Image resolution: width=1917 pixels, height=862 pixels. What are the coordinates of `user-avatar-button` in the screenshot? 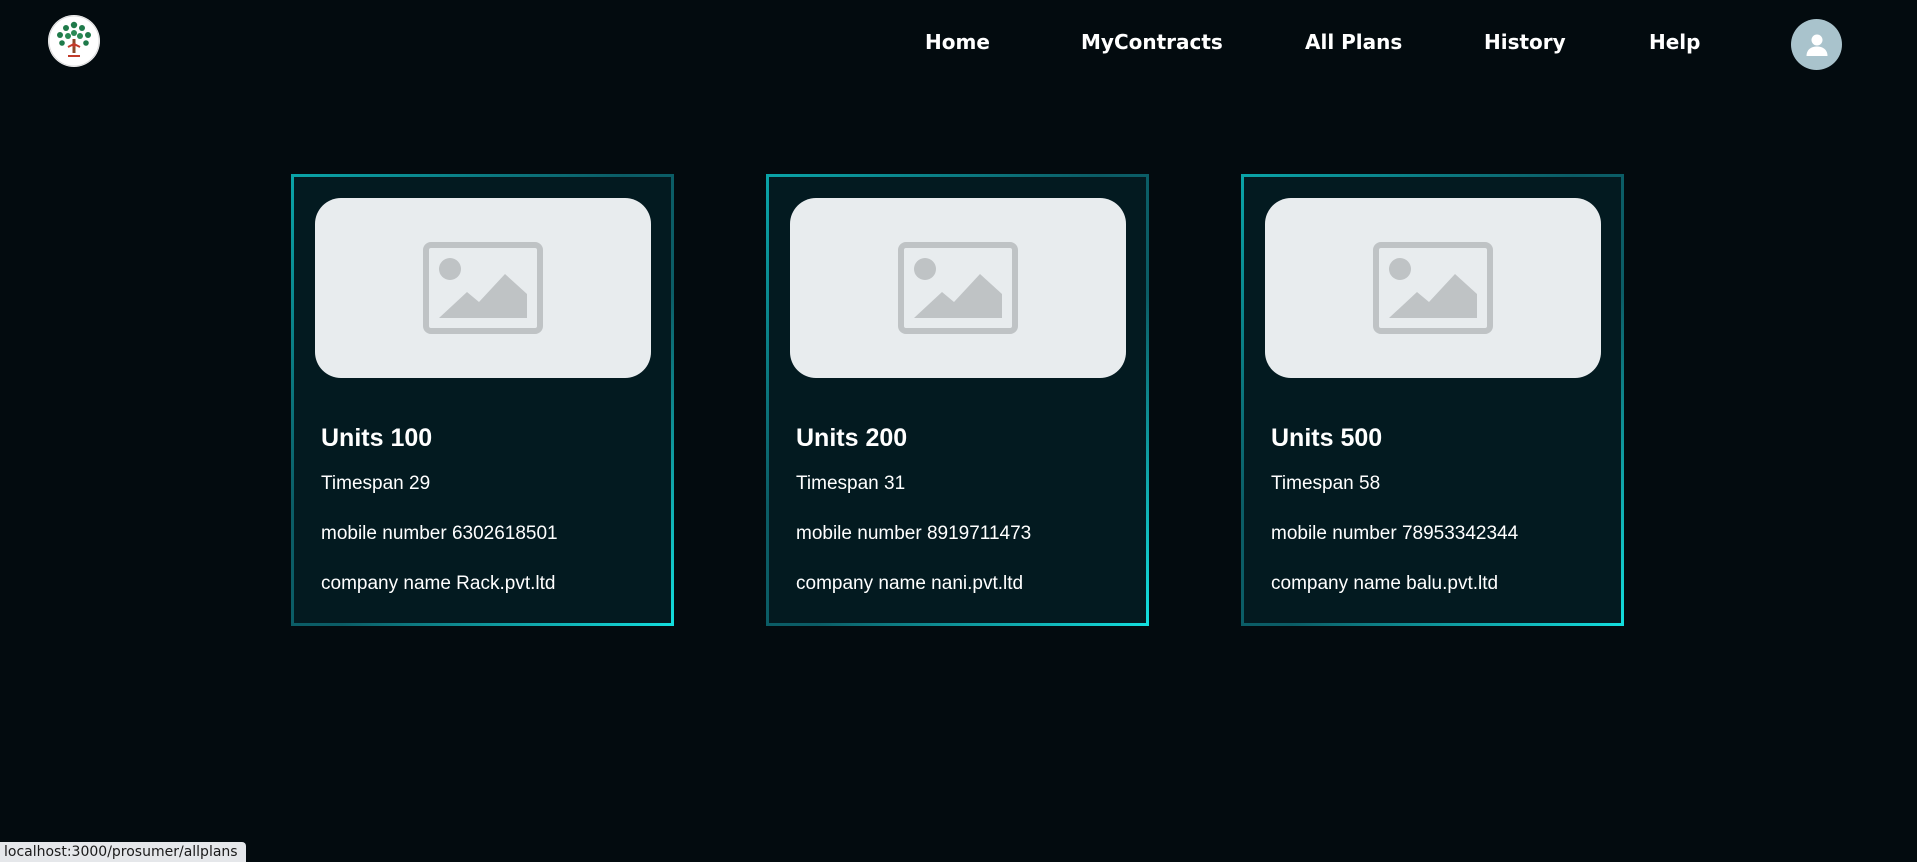 It's located at (1816, 44).